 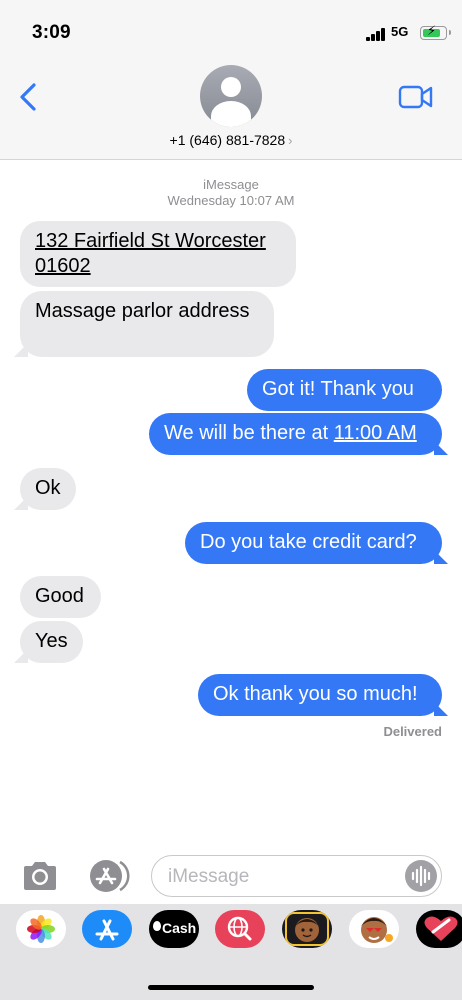 I want to click on camera-button, so click(x=40, y=876).